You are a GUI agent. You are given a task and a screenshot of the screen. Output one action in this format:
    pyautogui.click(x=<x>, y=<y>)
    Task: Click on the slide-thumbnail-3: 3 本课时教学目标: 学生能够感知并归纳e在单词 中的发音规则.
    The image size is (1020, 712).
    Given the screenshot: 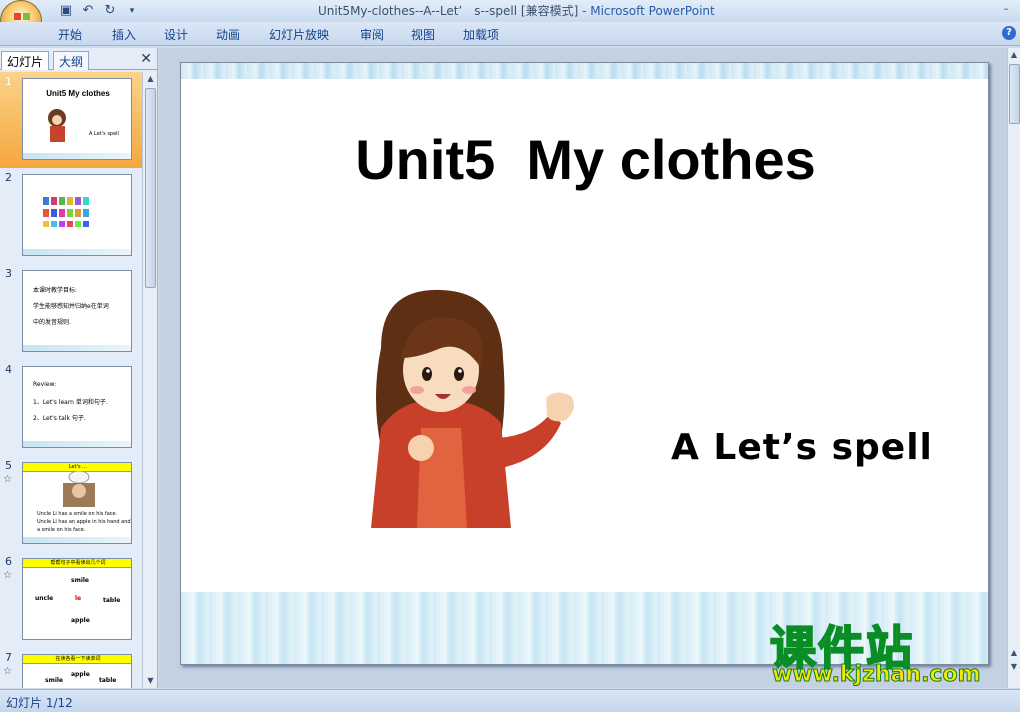 What is the action you would take?
    pyautogui.click(x=71, y=312)
    